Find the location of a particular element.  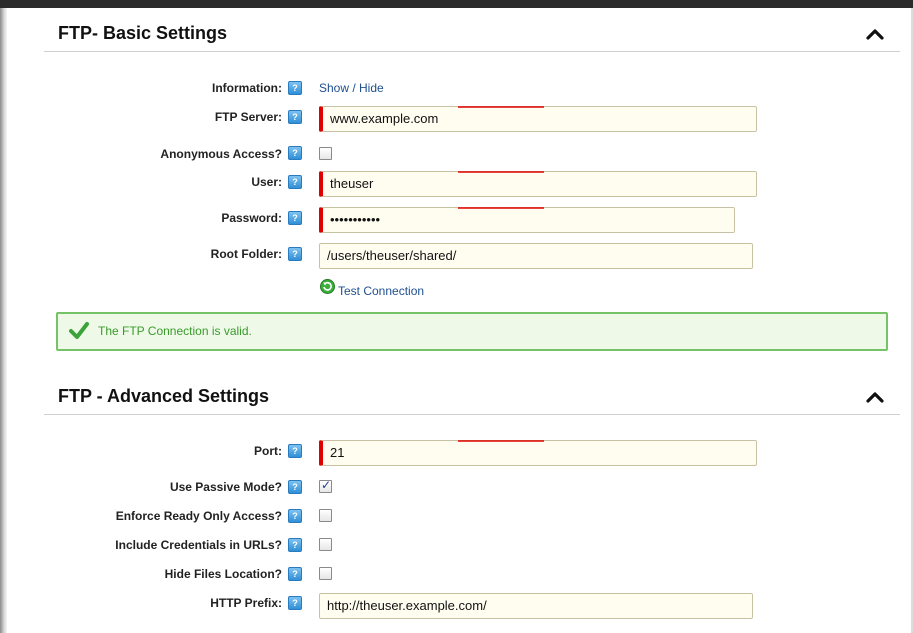

password-input: ••••••••••• is located at coordinates (527, 220).